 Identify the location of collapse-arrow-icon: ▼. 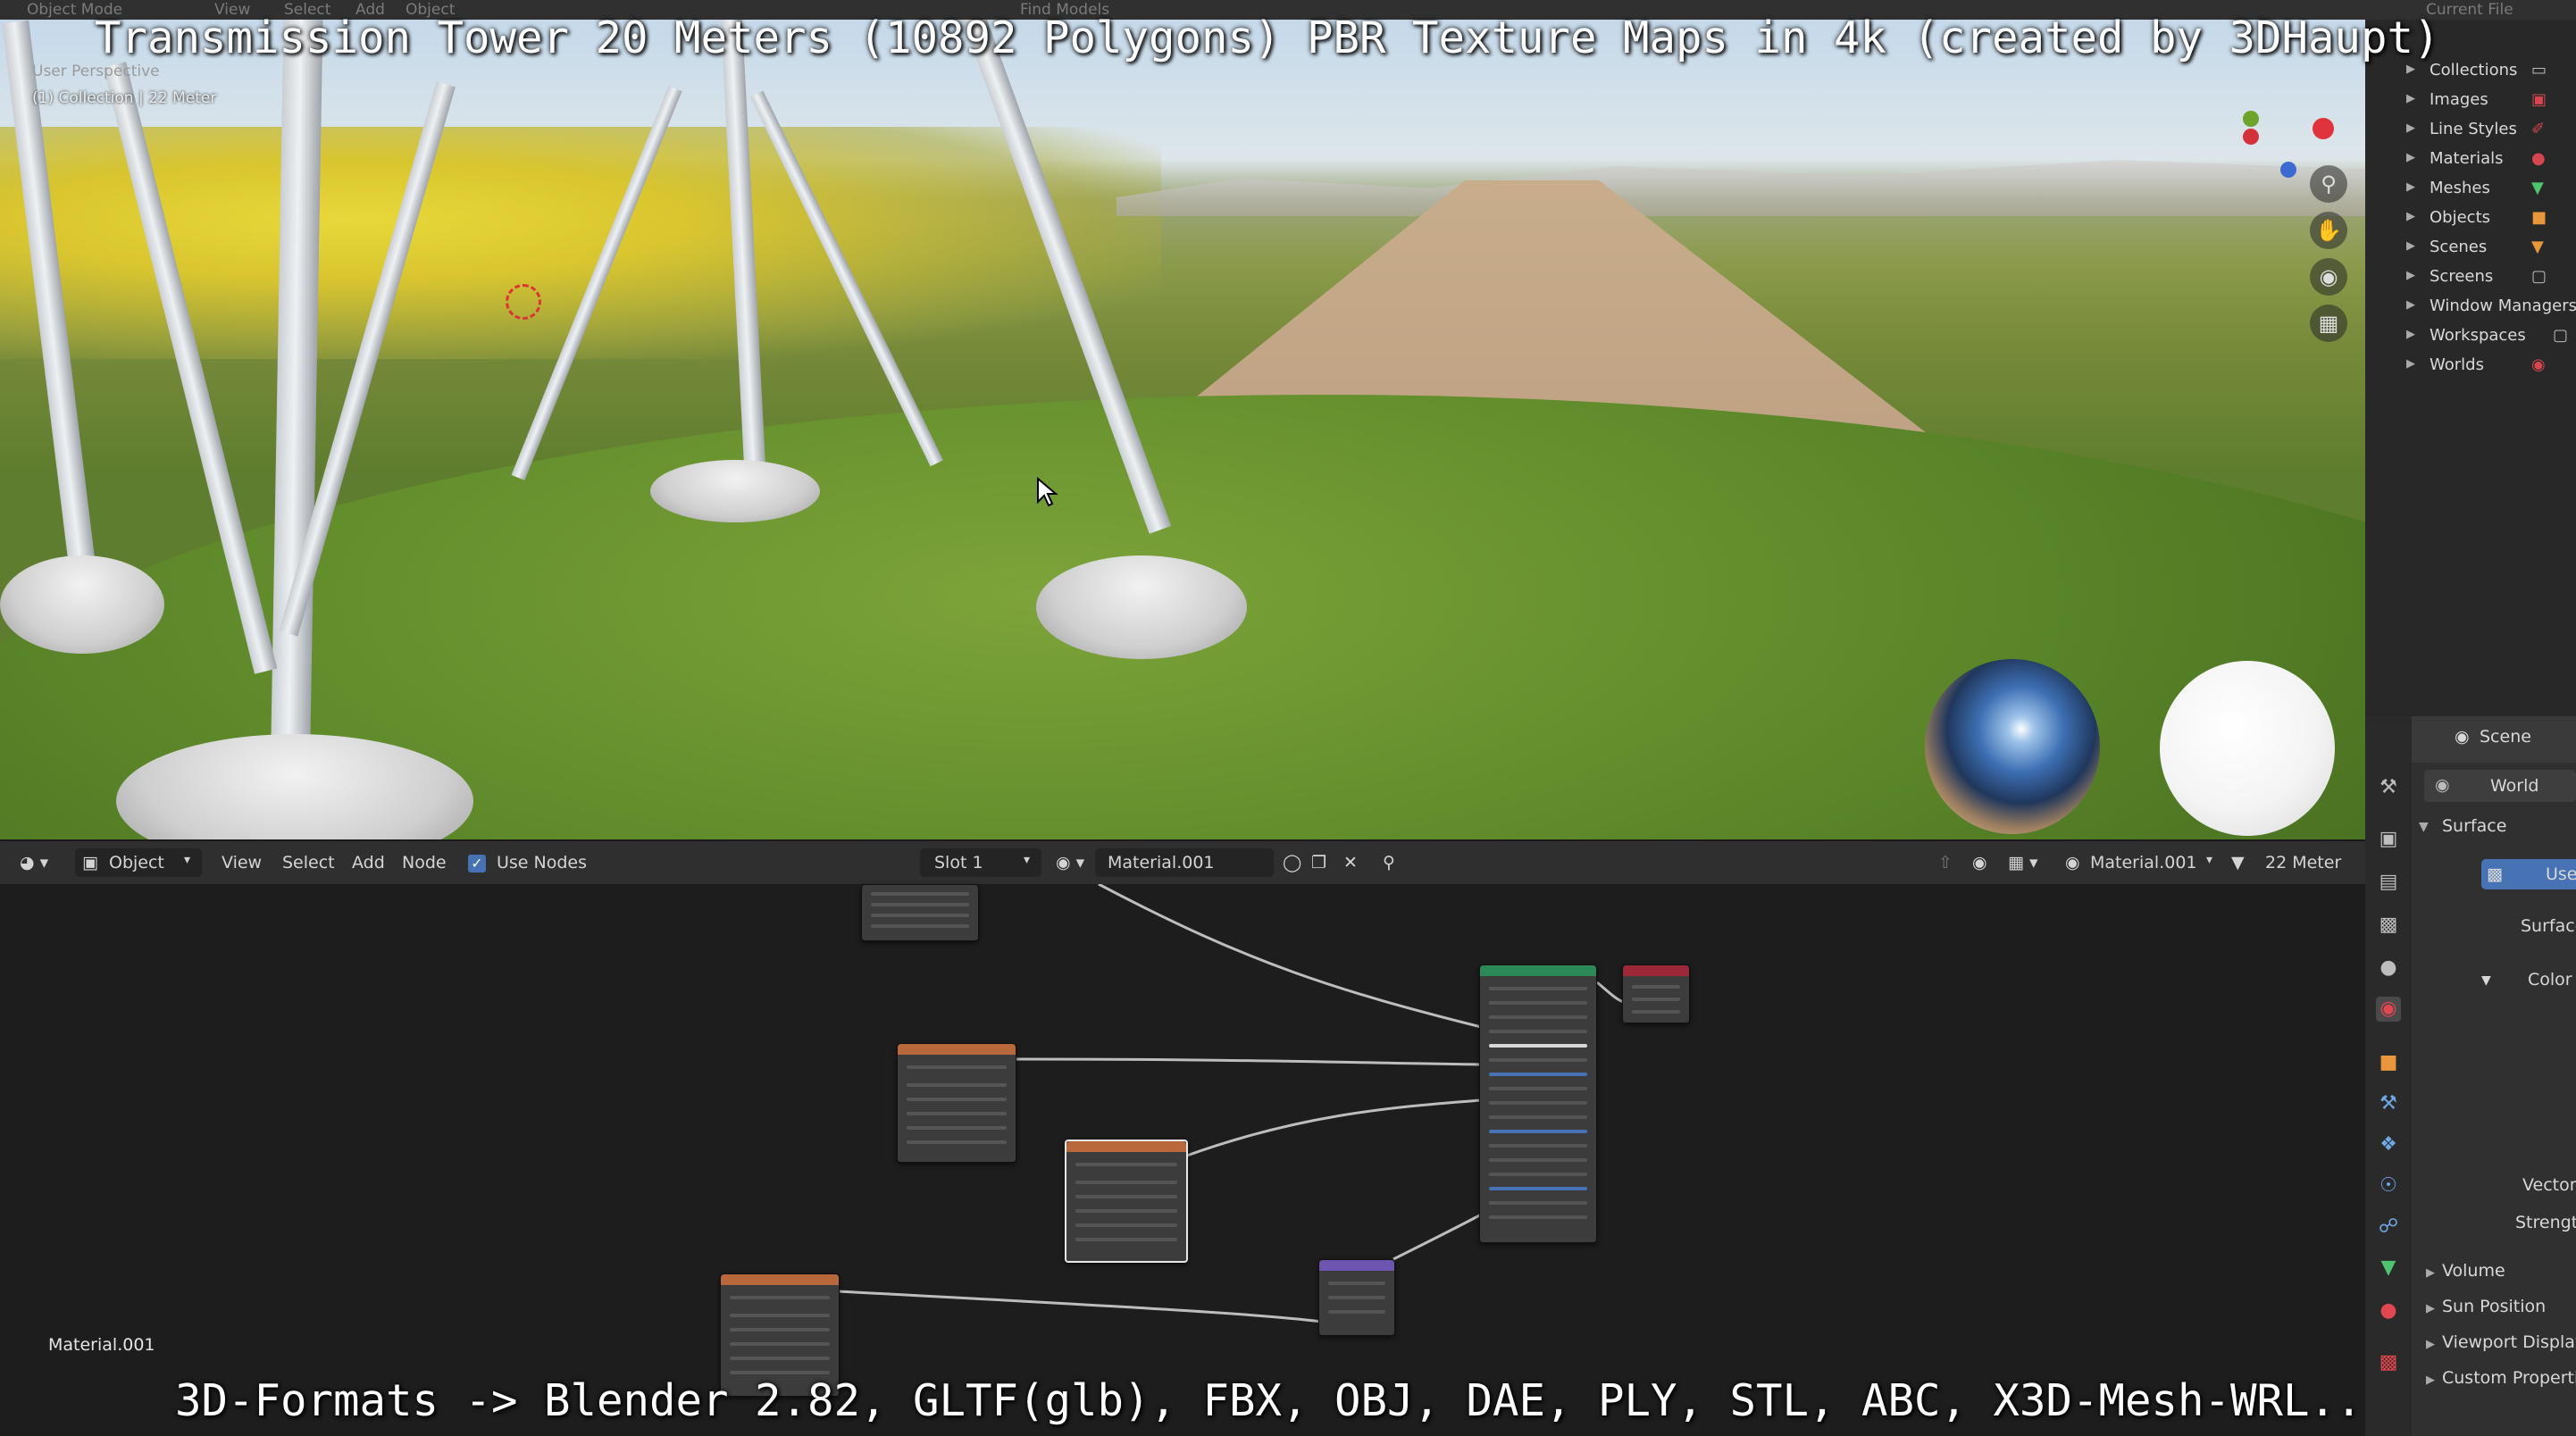
(2424, 827).